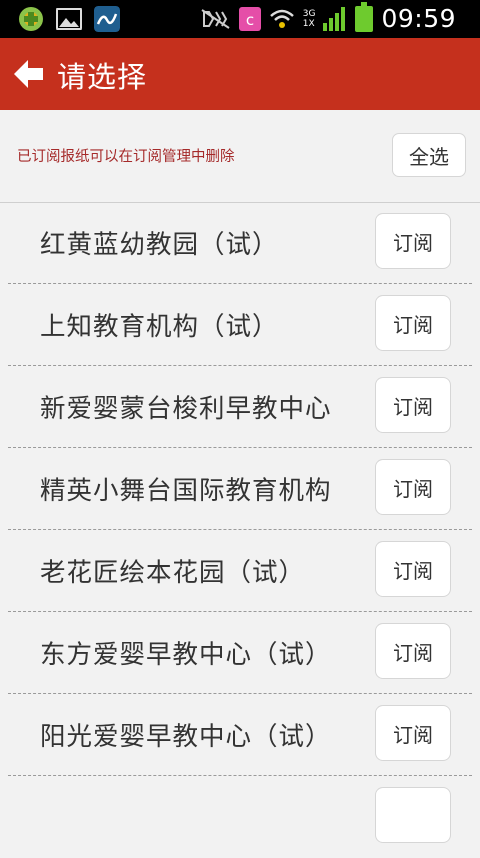 The width and height of the screenshot is (480, 858). What do you see at coordinates (418, 18) in the screenshot?
I see `clock: 09:59` at bounding box center [418, 18].